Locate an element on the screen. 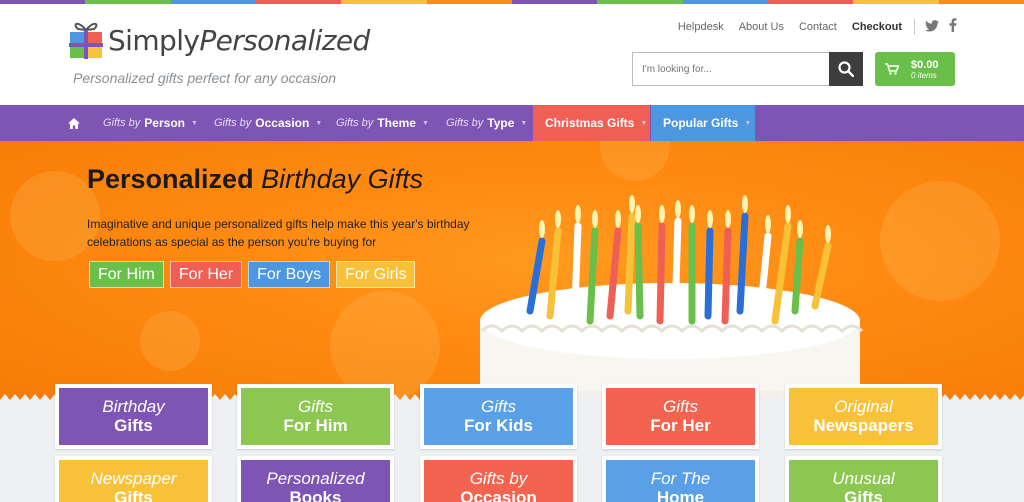 Image resolution: width=1024 pixels, height=502 pixels. home-icon is located at coordinates (74, 125).